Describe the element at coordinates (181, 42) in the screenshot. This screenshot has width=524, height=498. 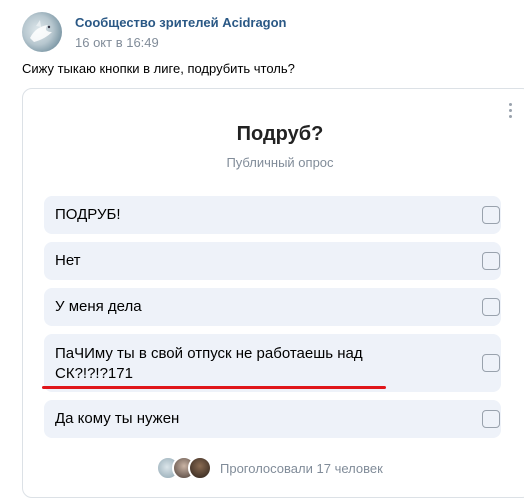
I see `post-date-link: 16 окт в 16:49` at that location.